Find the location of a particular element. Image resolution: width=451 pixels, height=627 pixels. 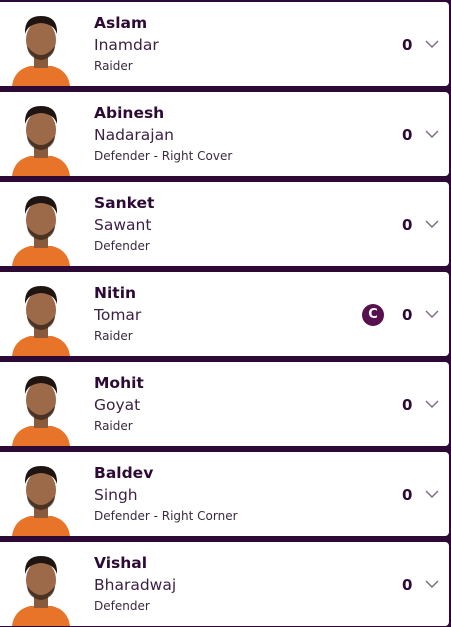

player-first-name: Vishal is located at coordinates (121, 563).